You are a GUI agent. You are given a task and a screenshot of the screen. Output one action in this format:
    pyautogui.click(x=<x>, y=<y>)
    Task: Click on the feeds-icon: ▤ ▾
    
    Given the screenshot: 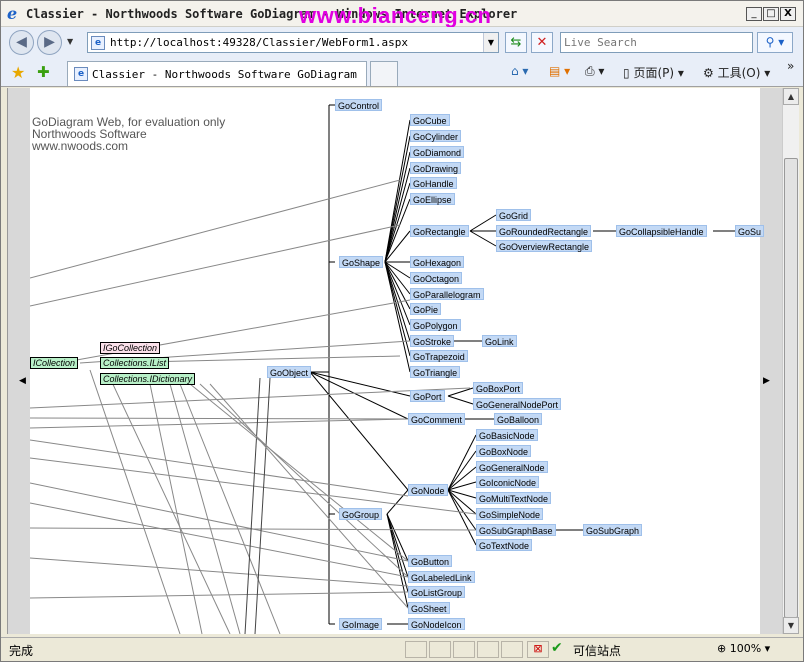 What is the action you would take?
    pyautogui.click(x=559, y=71)
    